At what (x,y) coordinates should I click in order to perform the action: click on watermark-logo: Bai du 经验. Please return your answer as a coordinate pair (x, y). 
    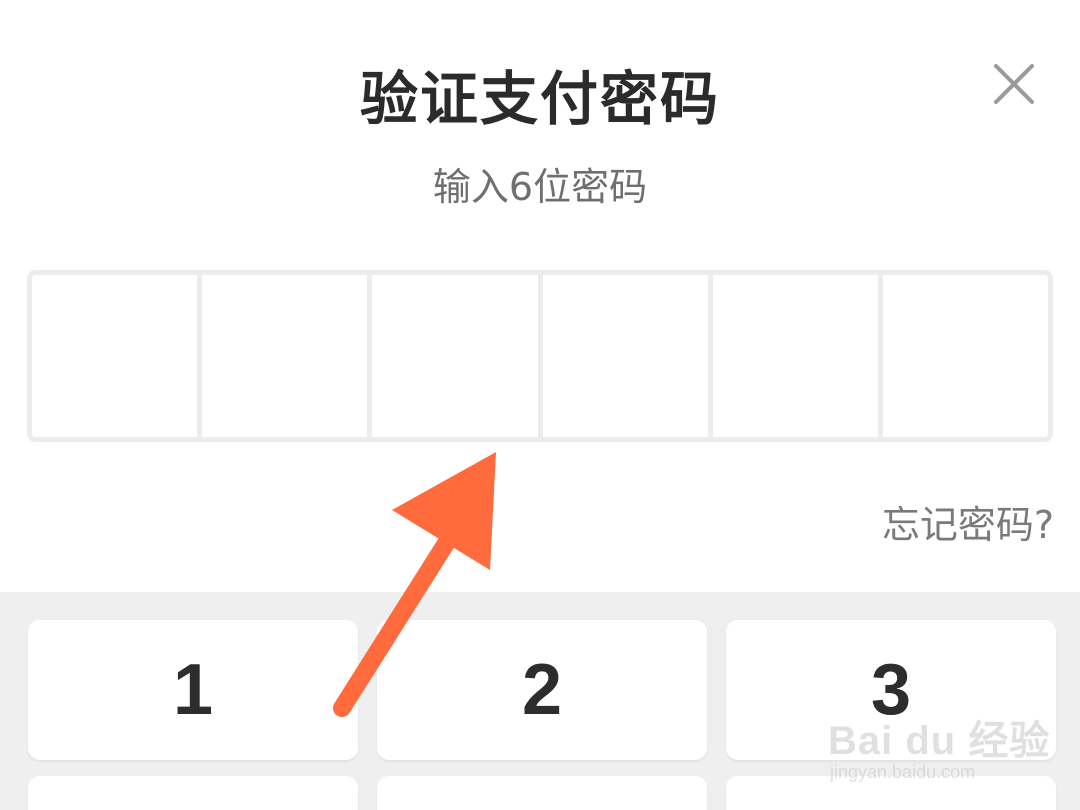
    Looking at the image, I should click on (939, 741).